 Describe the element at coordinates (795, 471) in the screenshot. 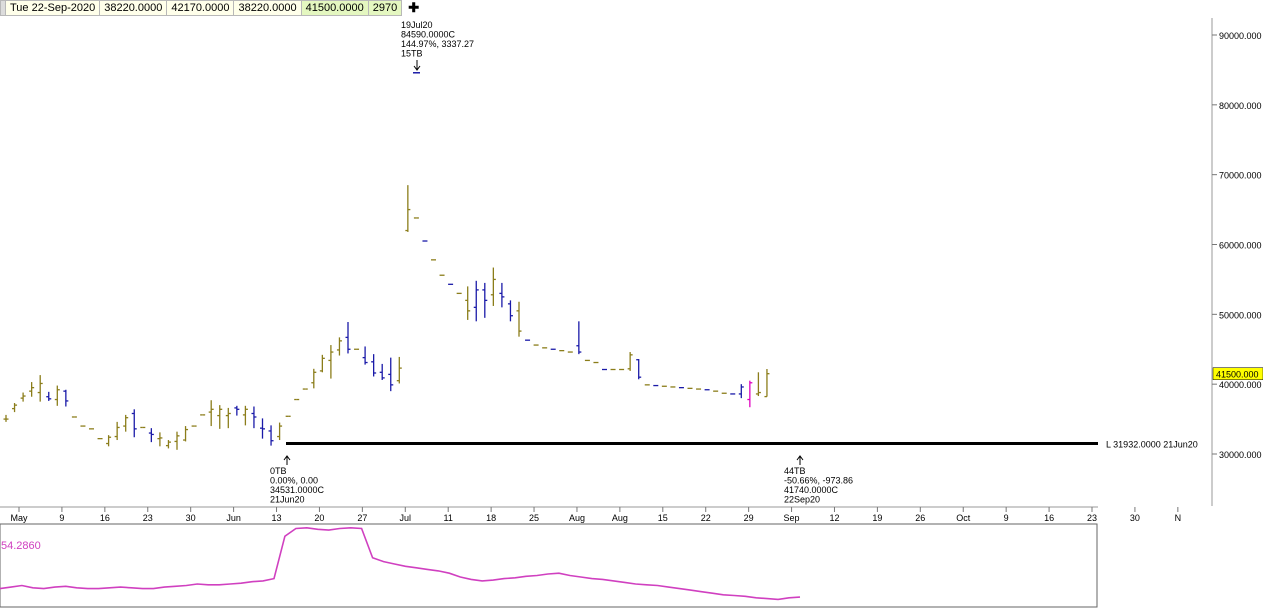

I see `annotation-text: 44TB` at that location.